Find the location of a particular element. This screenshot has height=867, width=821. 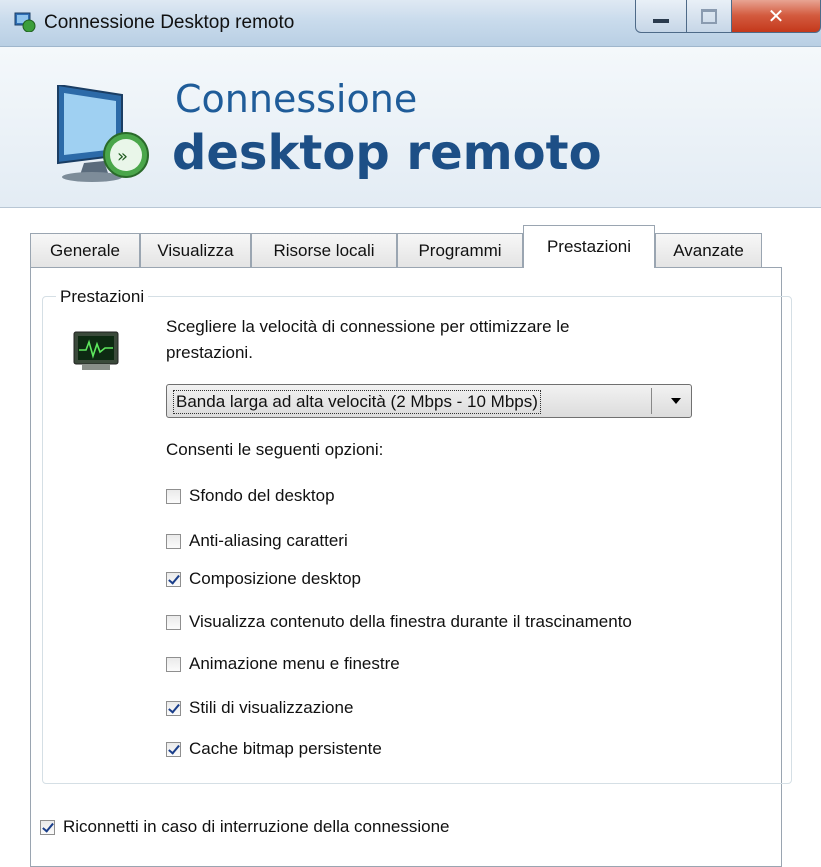

option-visual-styles: Stili di visualizzazione is located at coordinates (259, 708).